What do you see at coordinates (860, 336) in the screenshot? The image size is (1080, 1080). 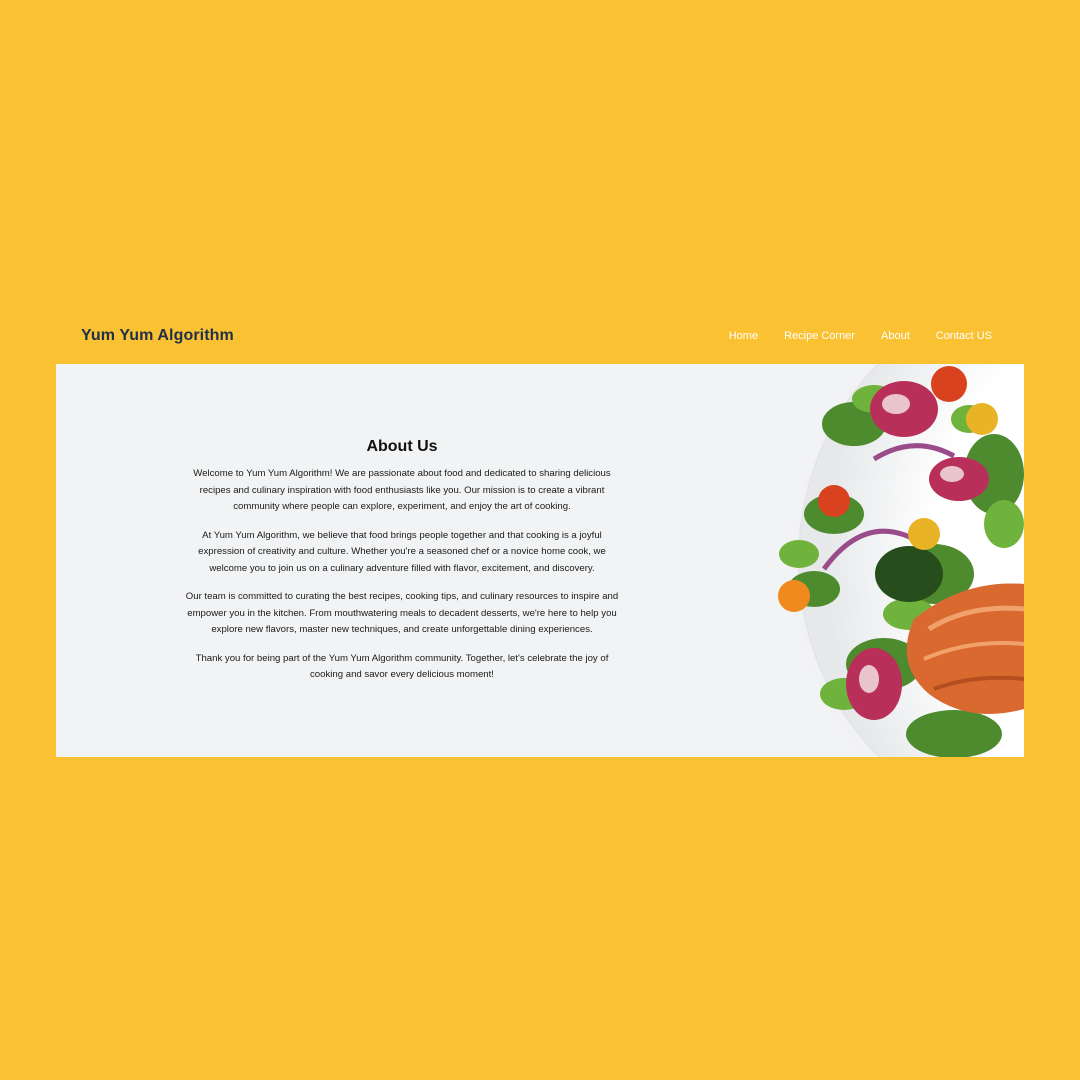 I see `nav-menu: Home Recipe Corner About Contact US` at bounding box center [860, 336].